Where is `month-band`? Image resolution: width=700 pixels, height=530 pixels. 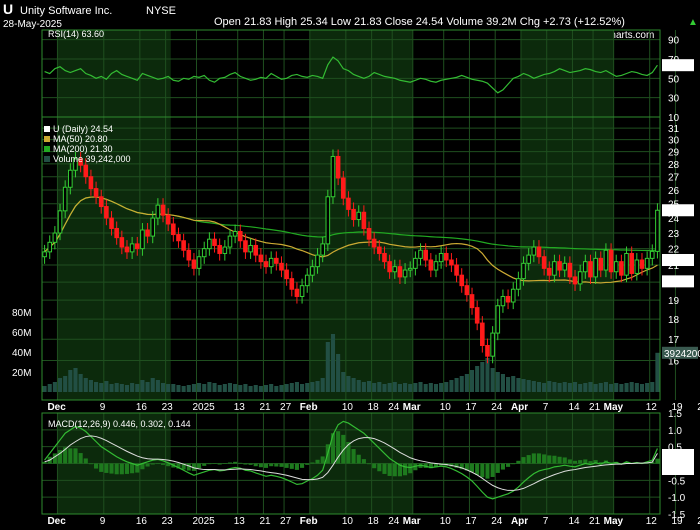 month-band is located at coordinates (114, 73).